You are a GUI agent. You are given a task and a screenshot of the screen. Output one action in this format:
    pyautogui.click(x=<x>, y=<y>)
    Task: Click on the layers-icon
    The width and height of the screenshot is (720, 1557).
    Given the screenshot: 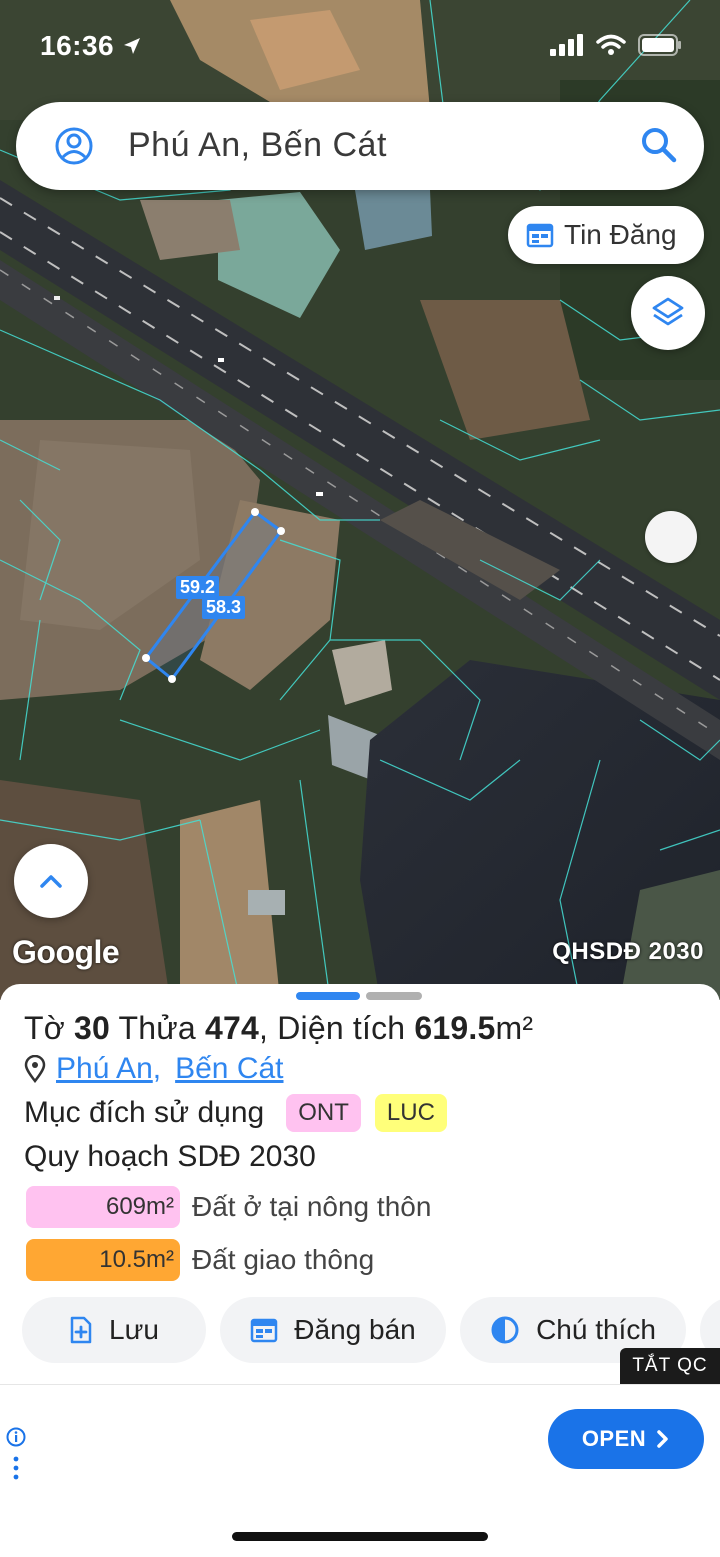 What is the action you would take?
    pyautogui.click(x=668, y=311)
    